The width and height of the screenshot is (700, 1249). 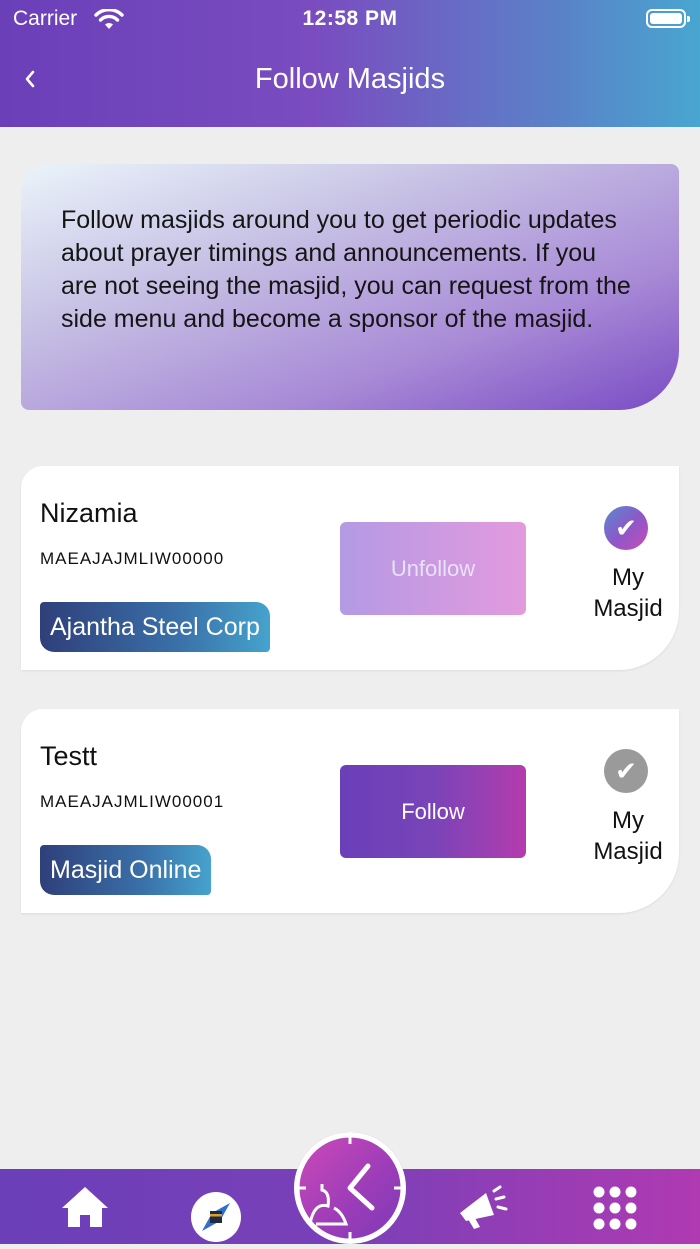 I want to click on masjid-code: MAEAJAJMLIW00000, so click(x=132, y=558).